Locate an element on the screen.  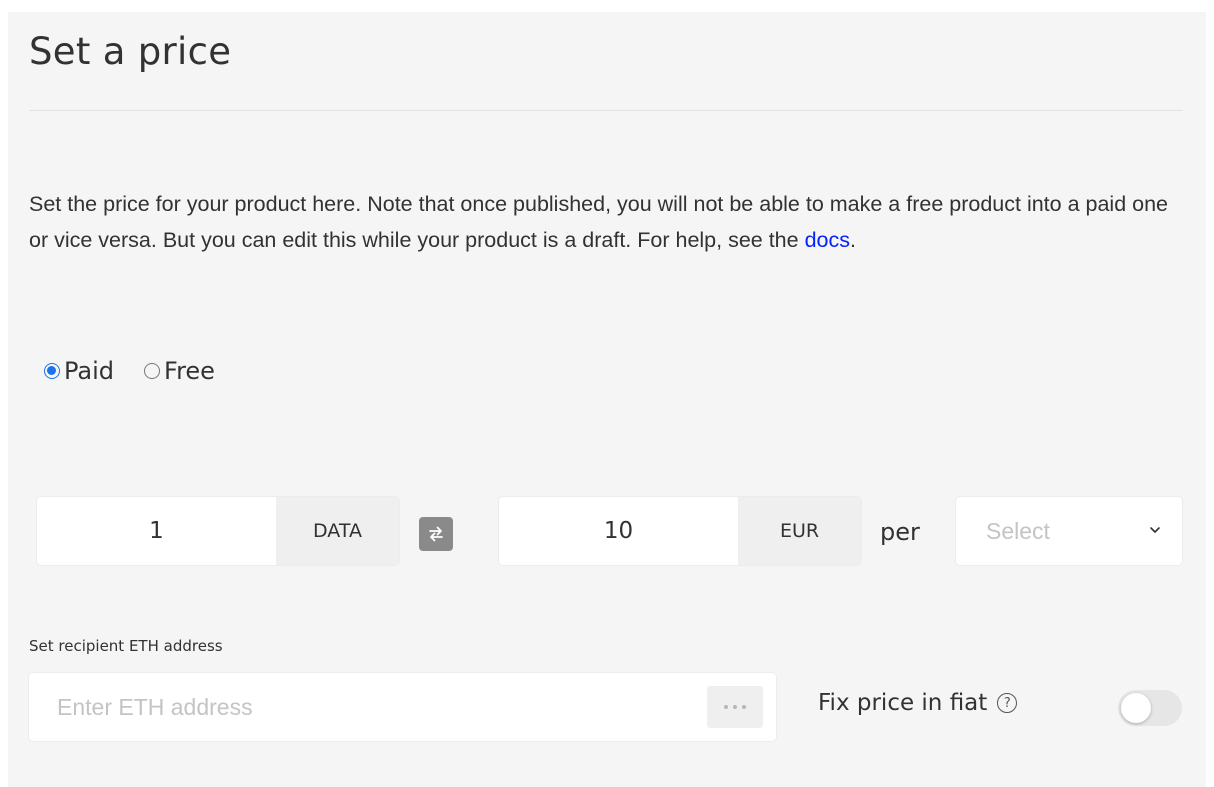
radio-free: Free is located at coordinates (179, 371).